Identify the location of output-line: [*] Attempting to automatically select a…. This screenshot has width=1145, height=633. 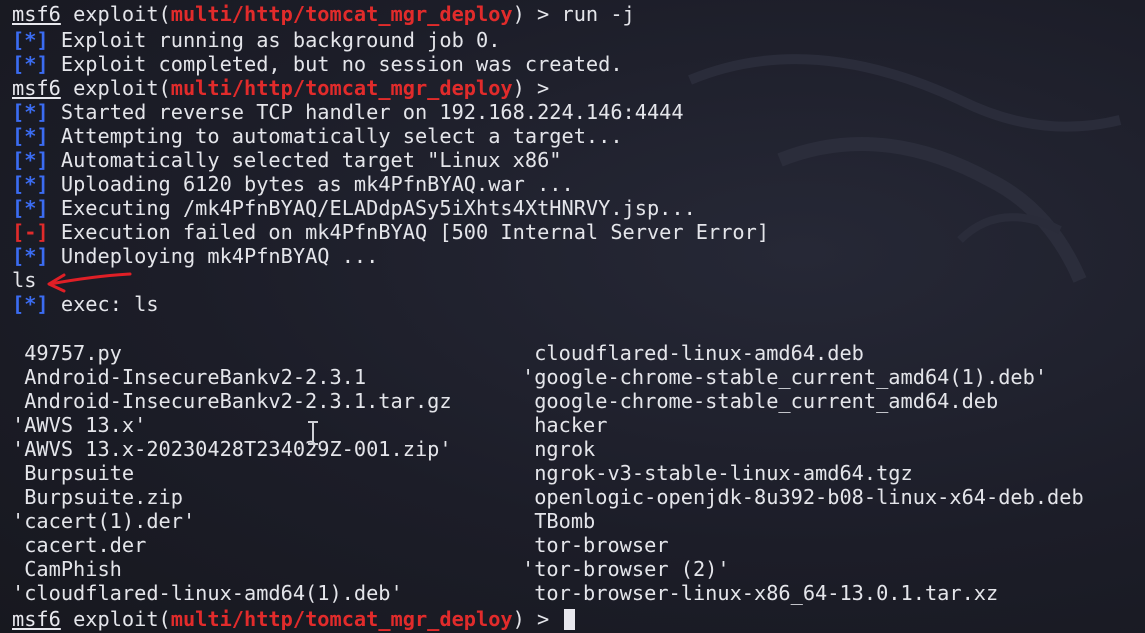
(317, 136).